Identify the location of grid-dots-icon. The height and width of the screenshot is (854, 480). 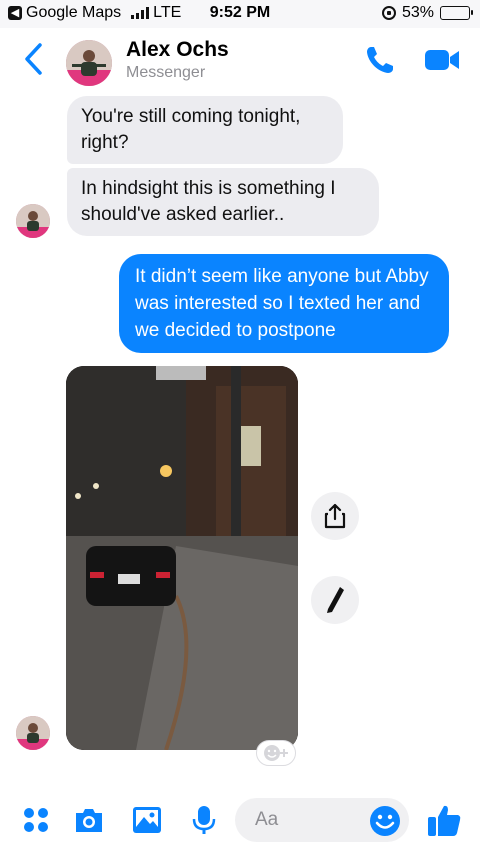
(36, 820).